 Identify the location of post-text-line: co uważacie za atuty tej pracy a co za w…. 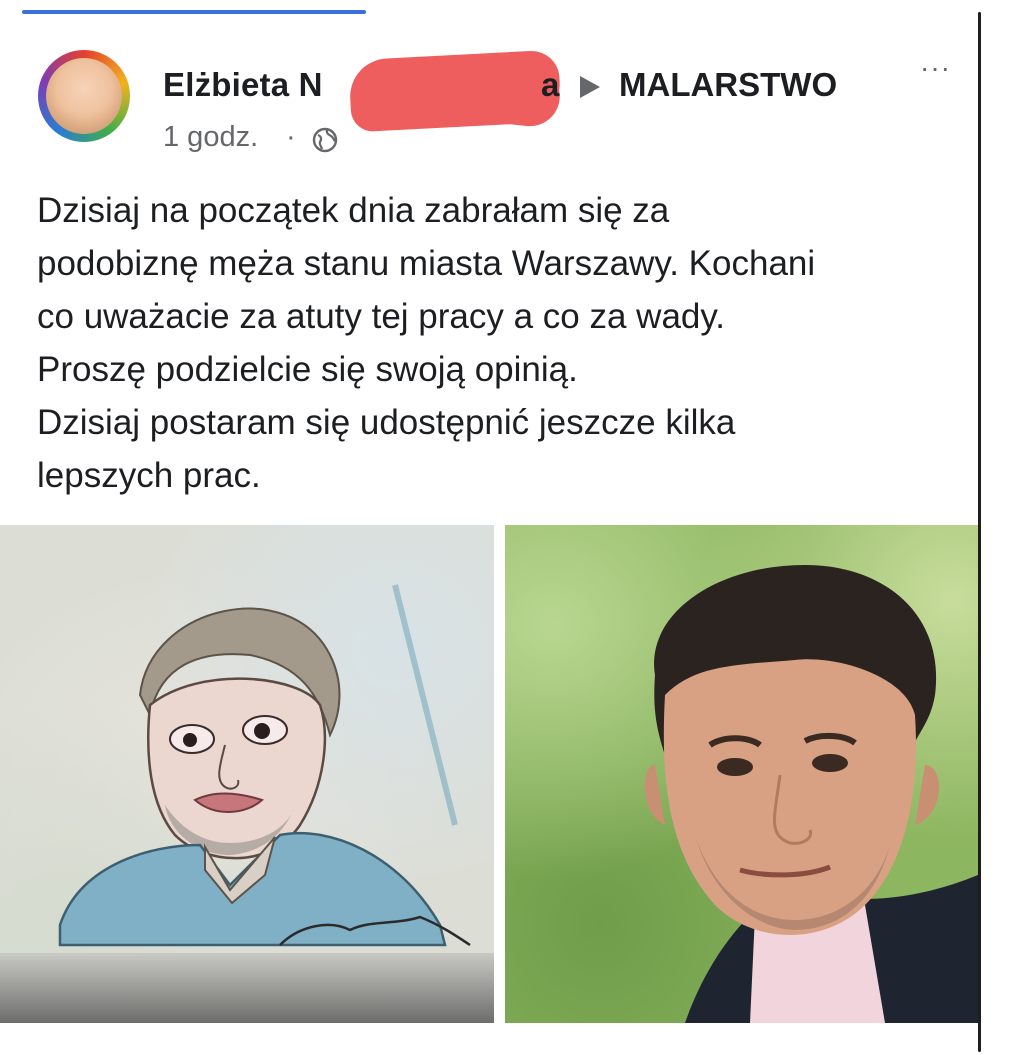
(381, 316).